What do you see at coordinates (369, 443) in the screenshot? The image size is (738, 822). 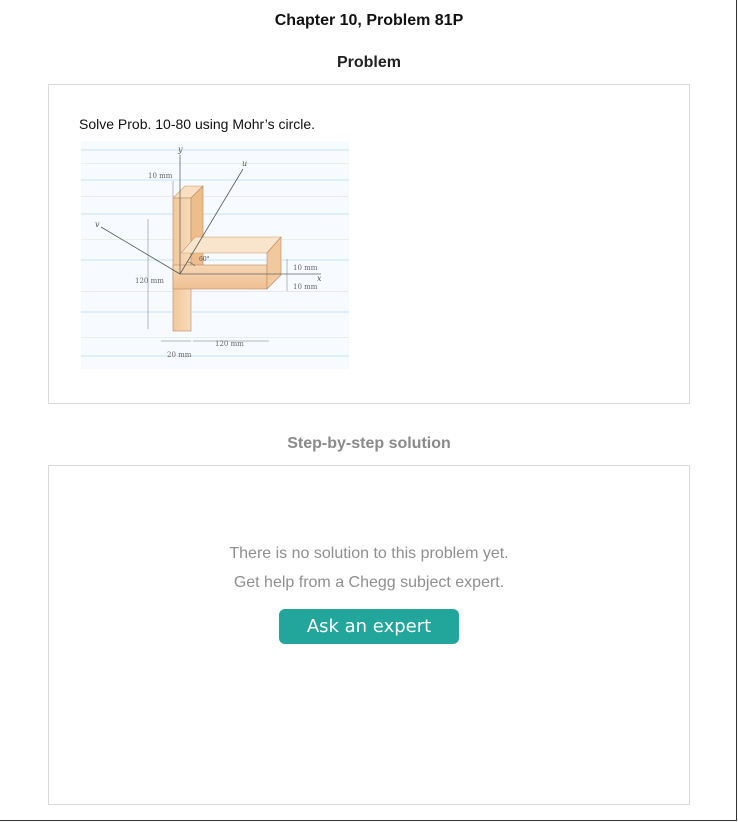 I see `solution-heading: Step-by-step solution` at bounding box center [369, 443].